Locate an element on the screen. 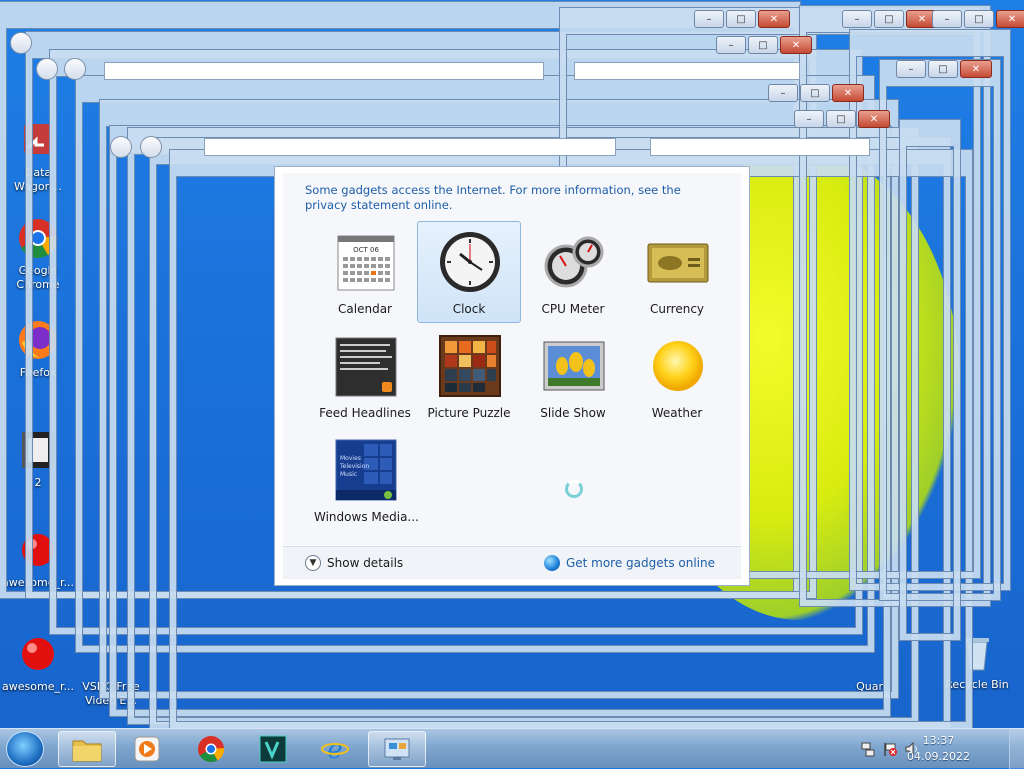  calendar-icon: OCT 06 is located at coordinates (366, 262).